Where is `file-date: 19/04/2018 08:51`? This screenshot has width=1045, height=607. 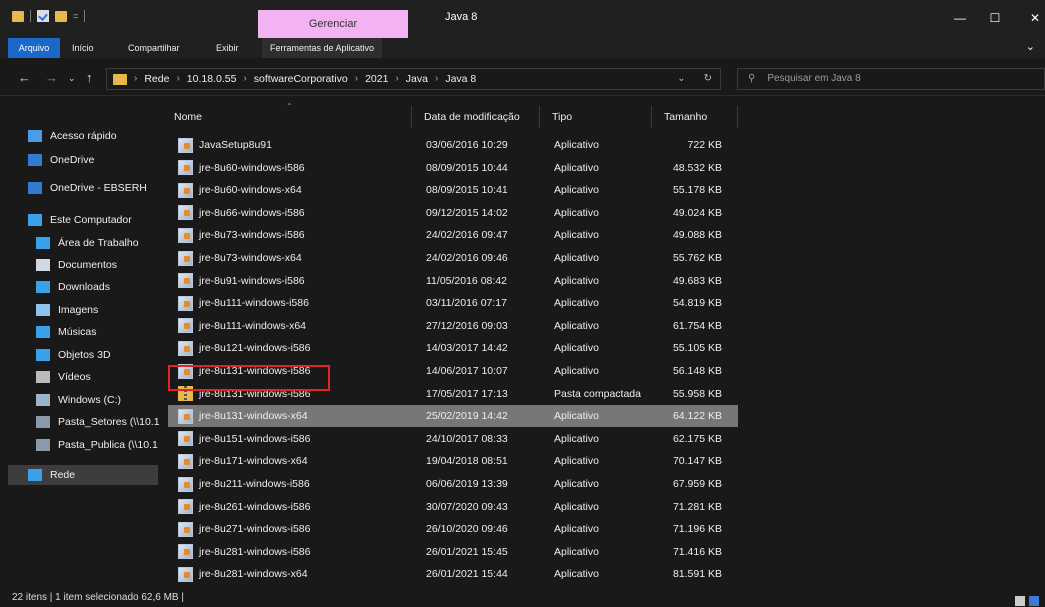
file-date: 19/04/2018 08:51 is located at coordinates (467, 461).